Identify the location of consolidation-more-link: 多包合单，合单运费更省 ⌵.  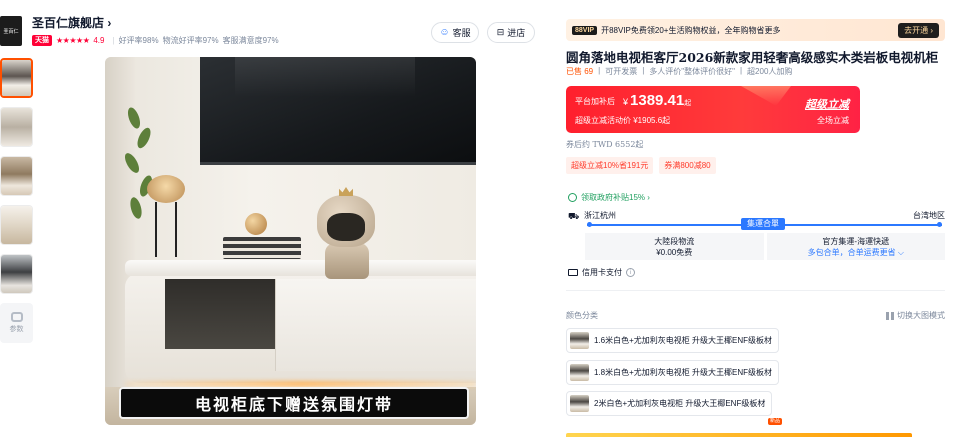
(856, 252).